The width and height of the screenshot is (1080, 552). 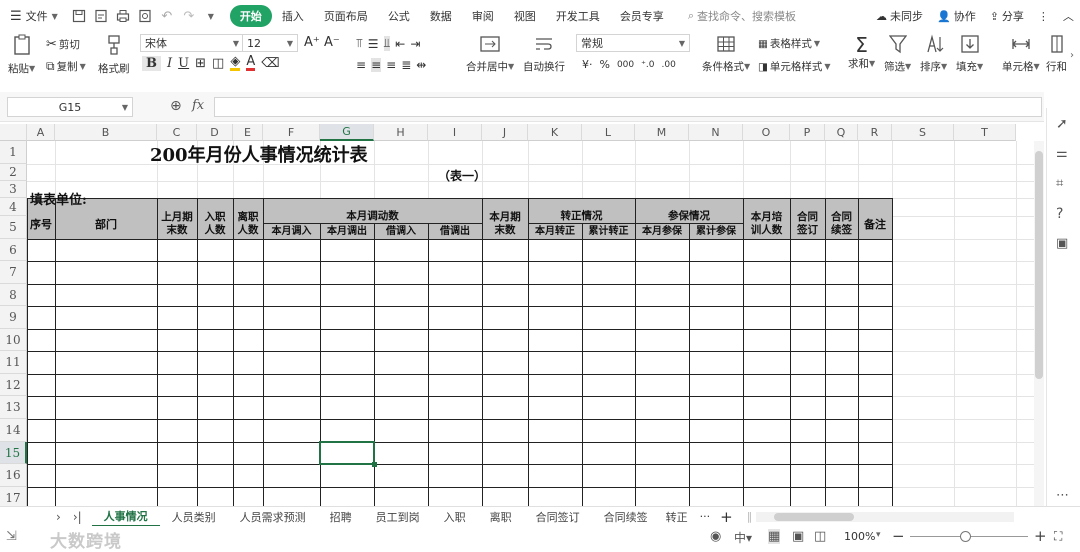 I want to click on zoom-icon: ⊕, so click(x=176, y=106).